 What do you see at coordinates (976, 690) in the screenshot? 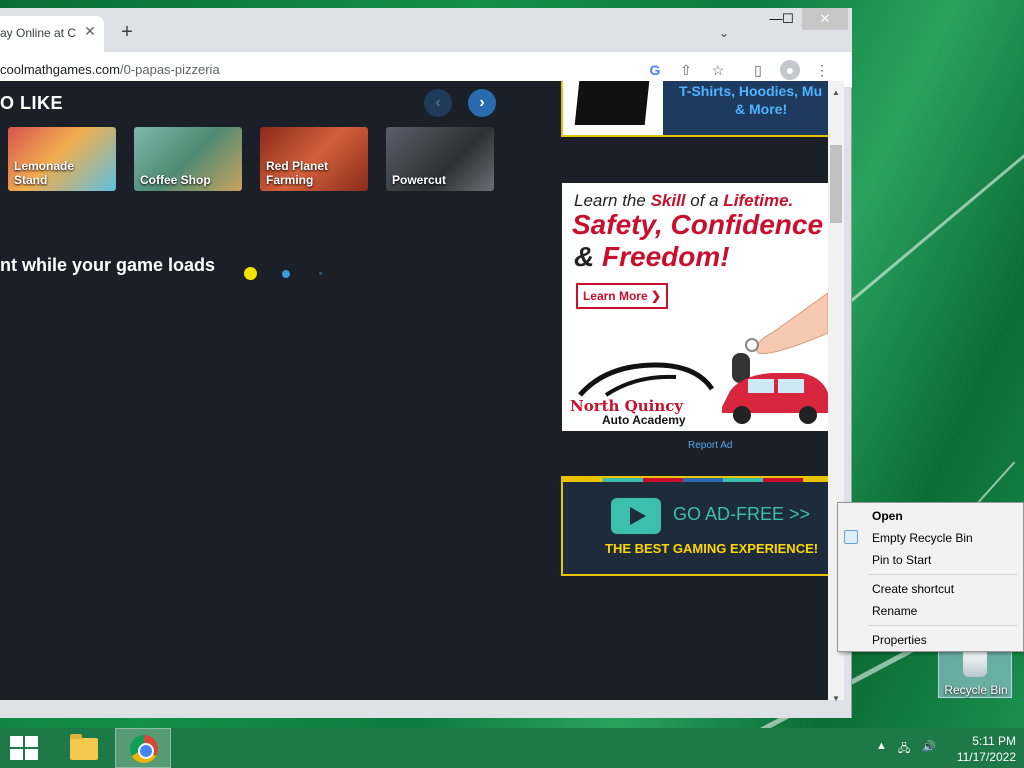
I see `recycle-bin-label: Recycle Bin` at bounding box center [976, 690].